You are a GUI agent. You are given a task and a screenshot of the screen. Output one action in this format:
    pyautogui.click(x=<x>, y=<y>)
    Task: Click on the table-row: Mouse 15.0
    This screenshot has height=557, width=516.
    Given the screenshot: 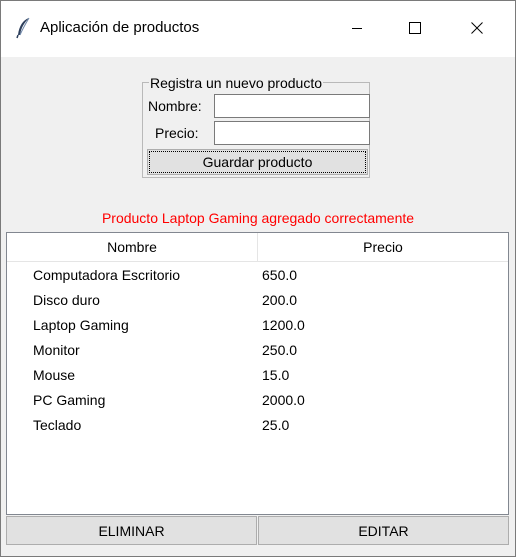 What is the action you would take?
    pyautogui.click(x=257, y=375)
    